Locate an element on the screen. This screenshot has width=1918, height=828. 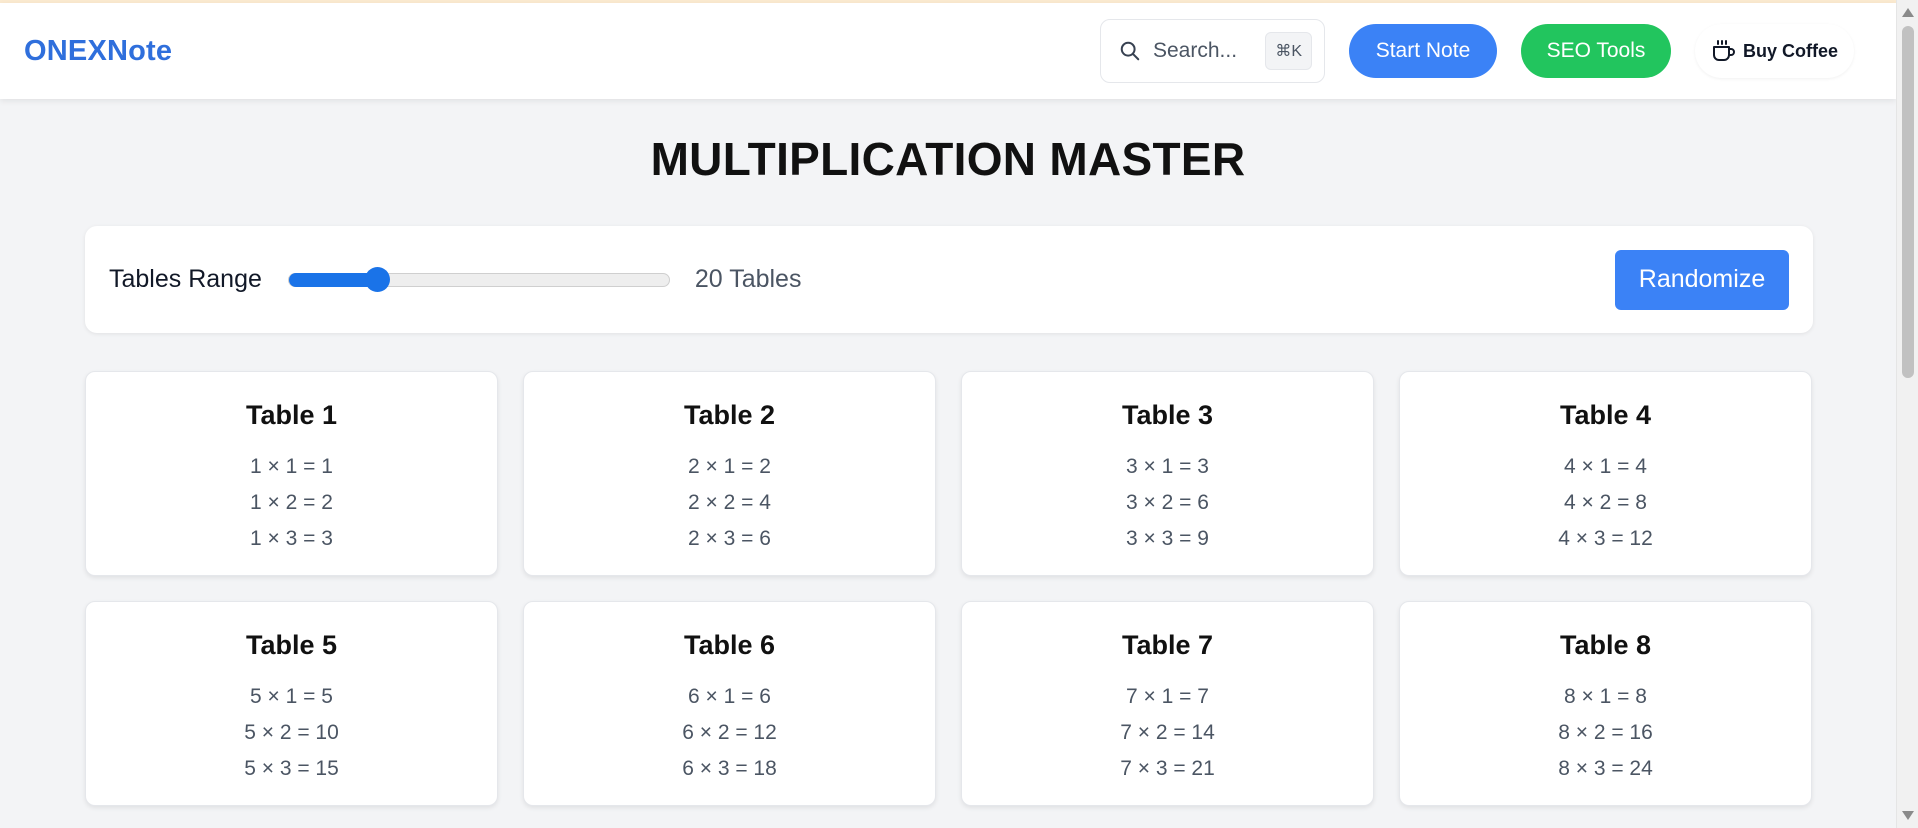
scroll-up-arrow-icon is located at coordinates (1908, 12).